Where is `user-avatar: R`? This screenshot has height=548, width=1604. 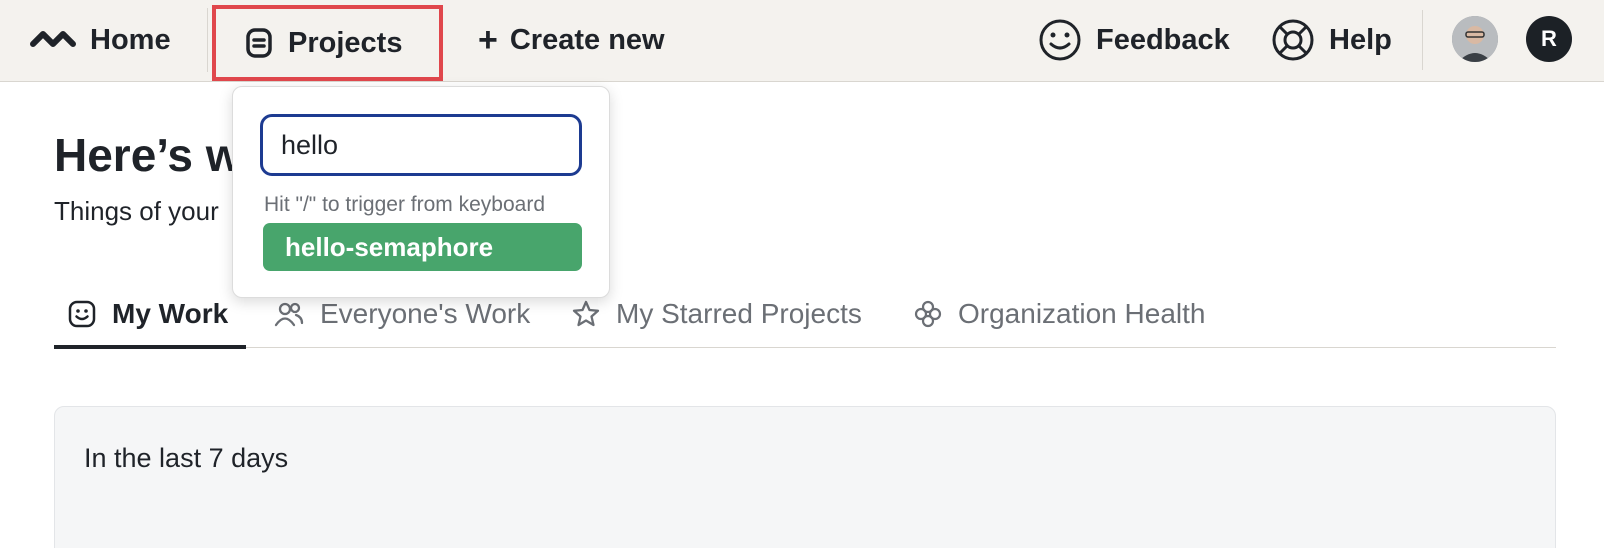
user-avatar: R is located at coordinates (1549, 39).